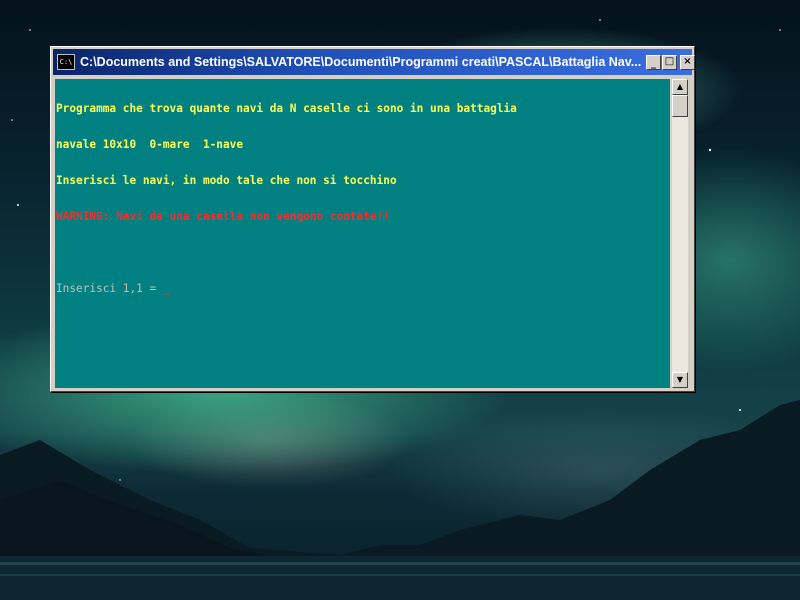  I want to click on maximize-icon: □, so click(669, 61).